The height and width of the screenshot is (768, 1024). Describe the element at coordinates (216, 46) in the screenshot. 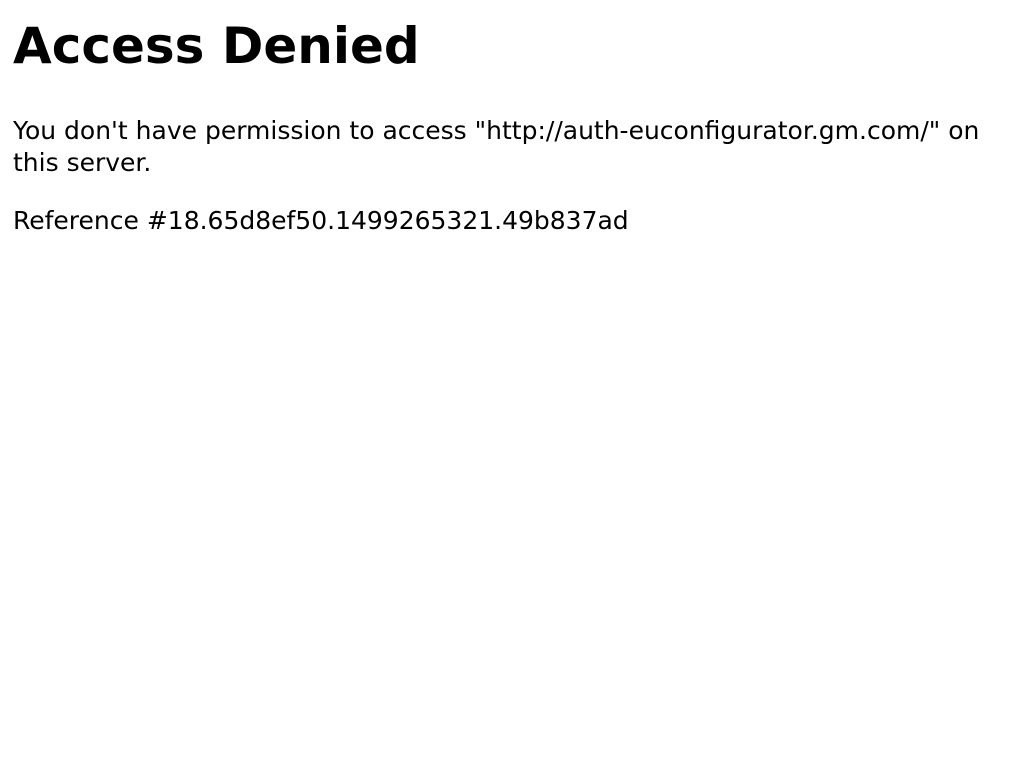

I see `page-title: Access Denied` at that location.